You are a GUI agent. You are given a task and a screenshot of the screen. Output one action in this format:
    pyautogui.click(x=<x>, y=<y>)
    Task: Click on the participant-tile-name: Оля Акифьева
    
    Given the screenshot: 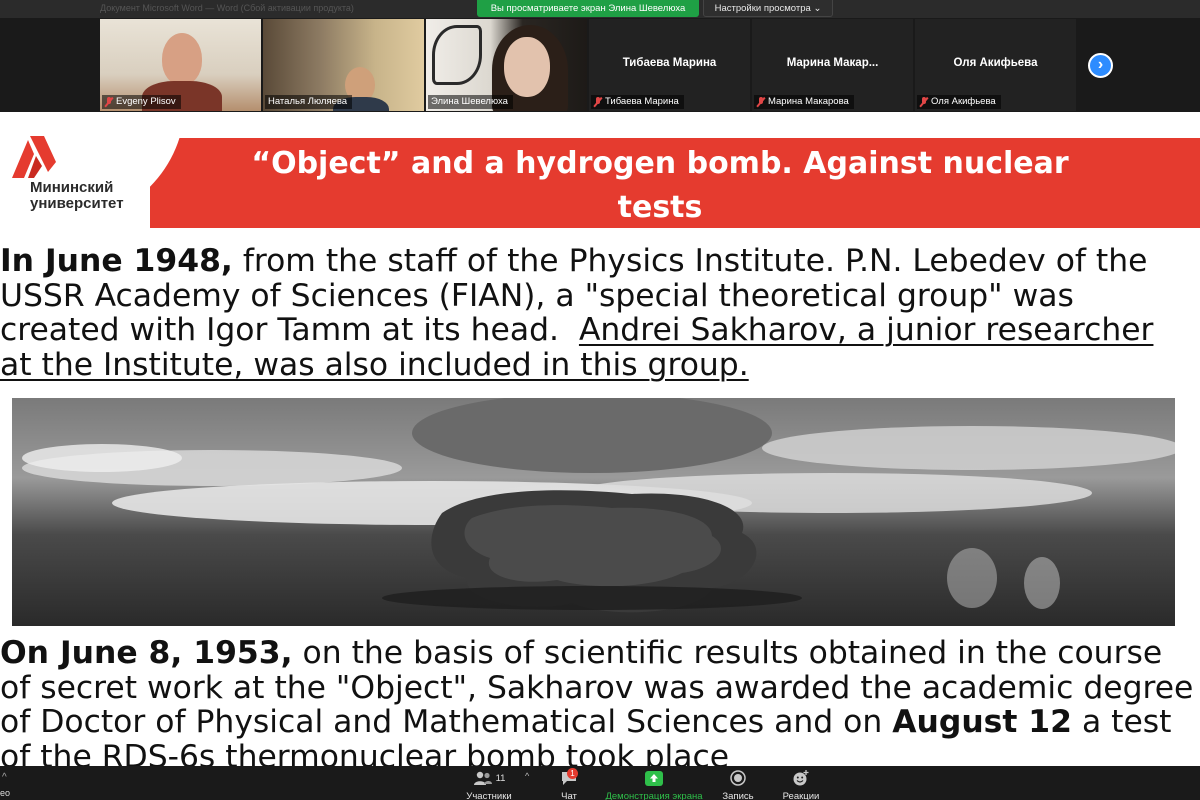 What is the action you would take?
    pyautogui.click(x=995, y=63)
    